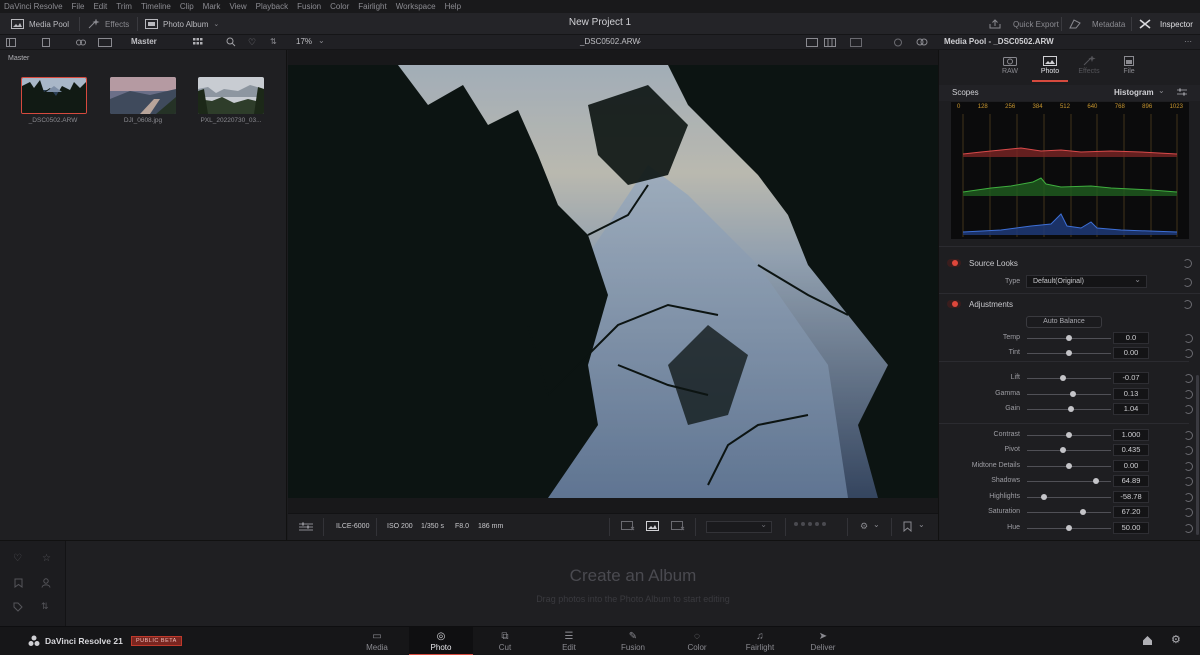  I want to click on menu-item: Trim, so click(124, 6).